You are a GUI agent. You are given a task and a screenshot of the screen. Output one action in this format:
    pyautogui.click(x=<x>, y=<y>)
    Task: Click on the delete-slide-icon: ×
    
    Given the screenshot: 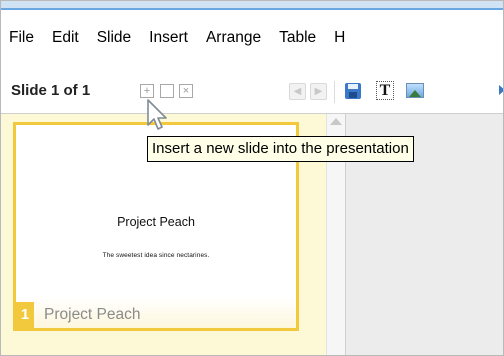 What is the action you would take?
    pyautogui.click(x=186, y=91)
    